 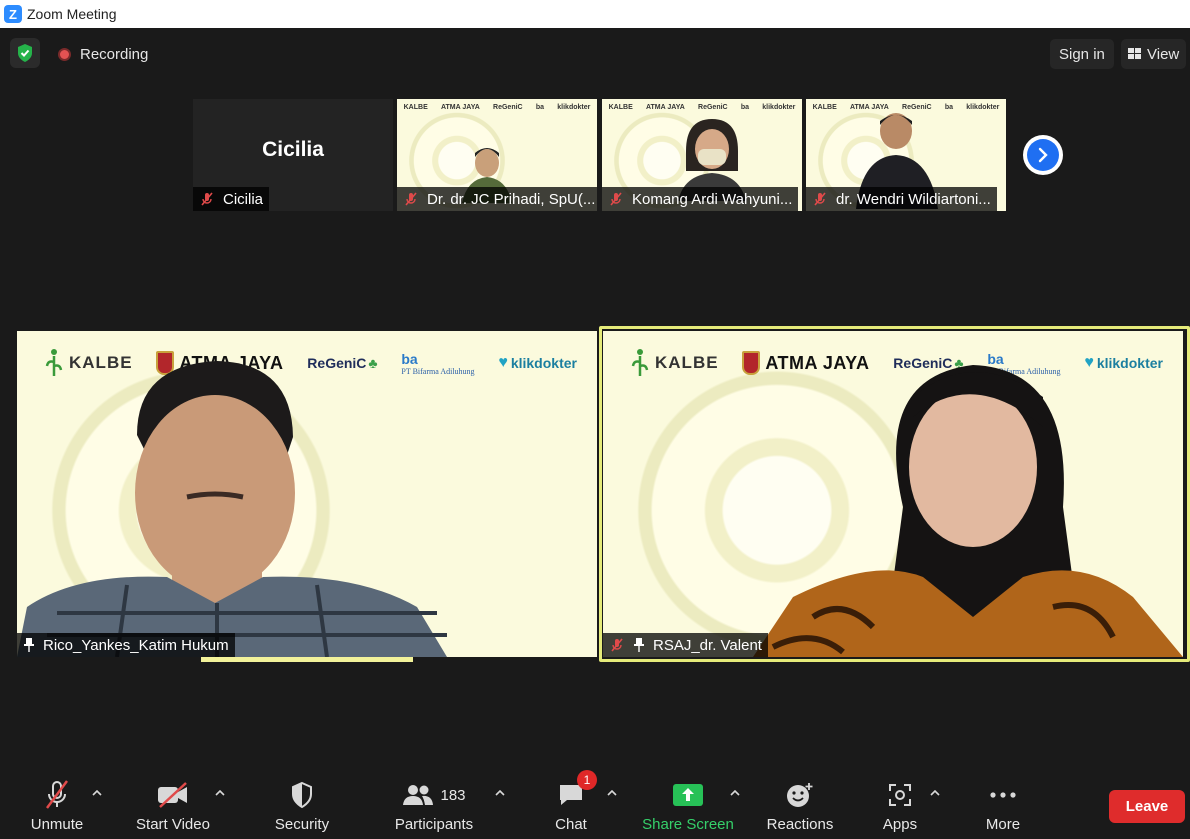 What do you see at coordinates (434, 824) in the screenshot?
I see `participants-label: Participants` at bounding box center [434, 824].